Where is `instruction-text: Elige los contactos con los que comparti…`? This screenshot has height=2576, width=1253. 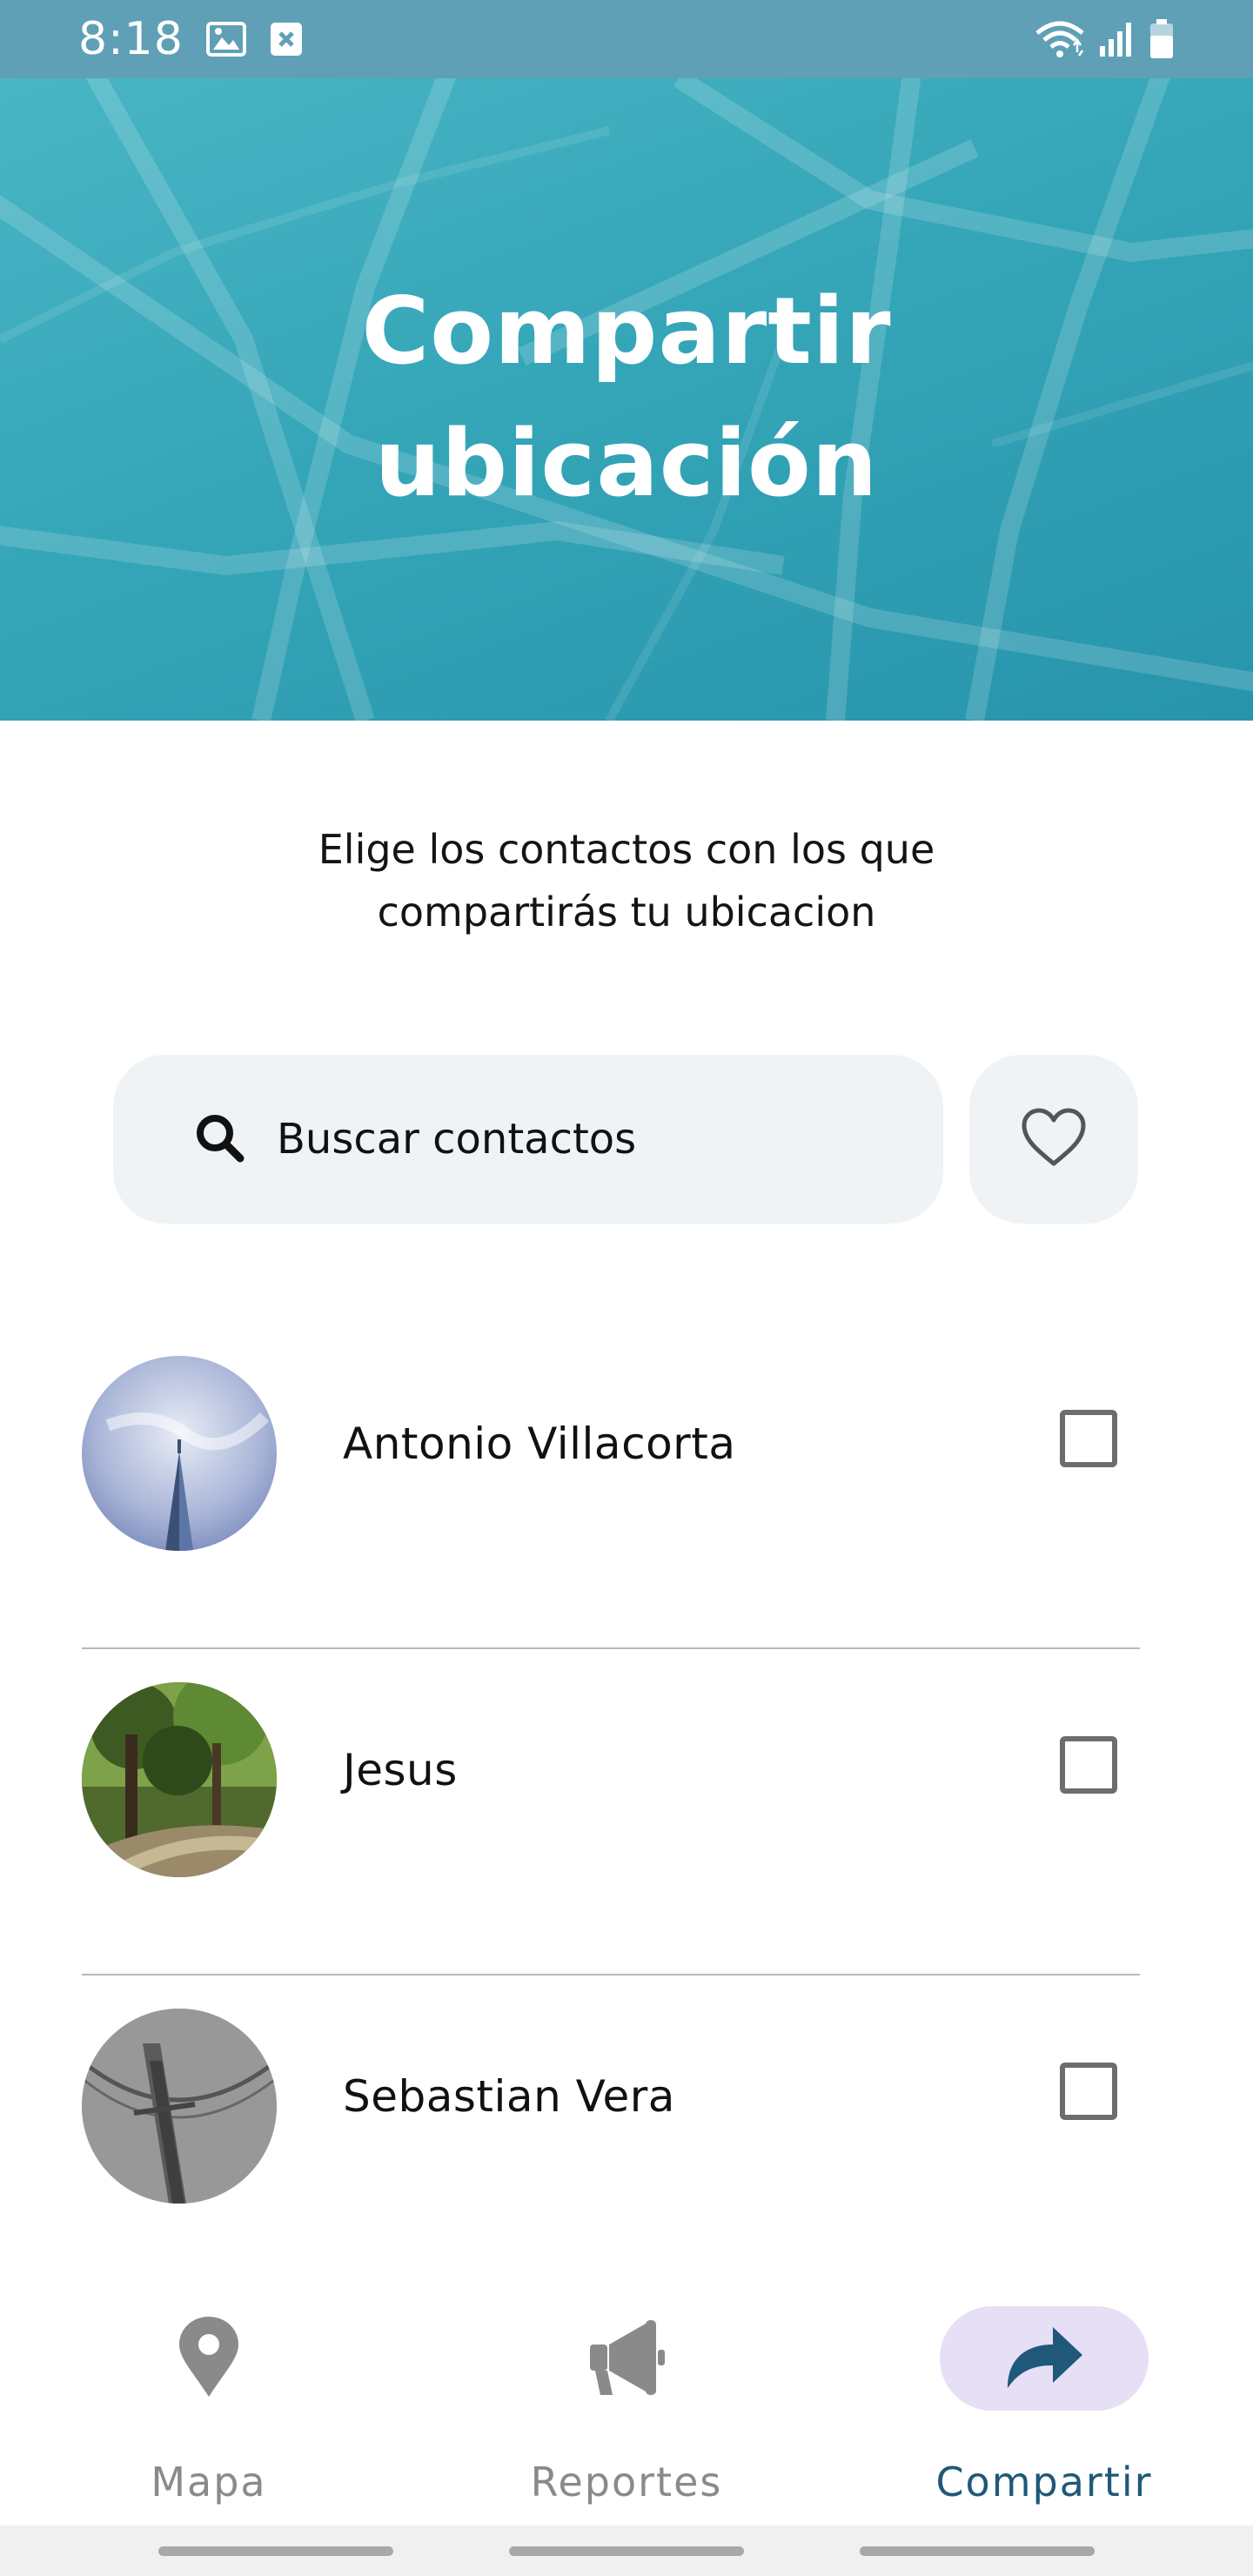 instruction-text: Elige los contactos con los que comparti… is located at coordinates (626, 880).